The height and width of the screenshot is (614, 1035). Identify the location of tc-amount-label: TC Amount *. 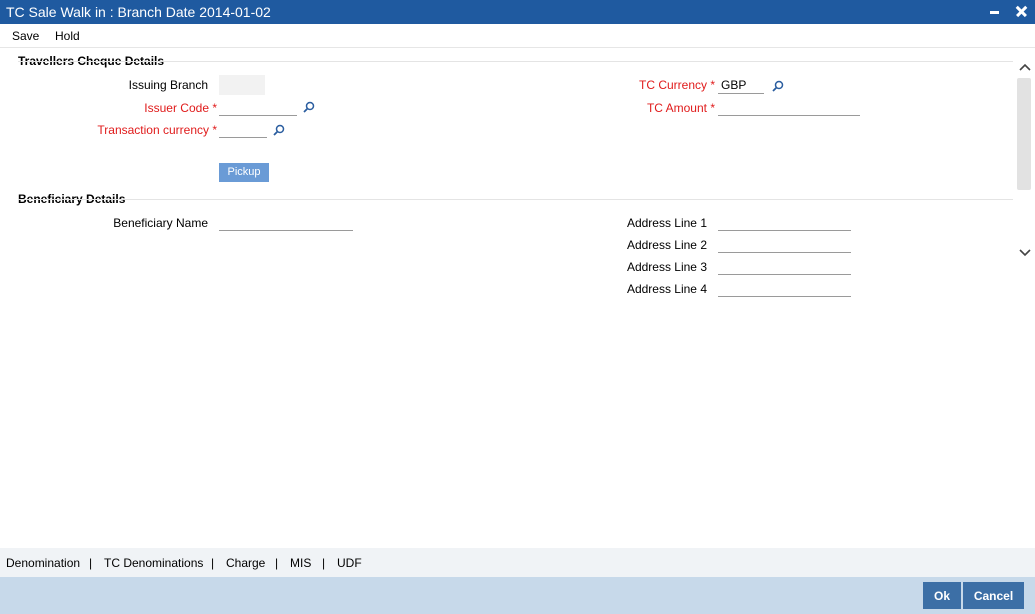
(680, 108).